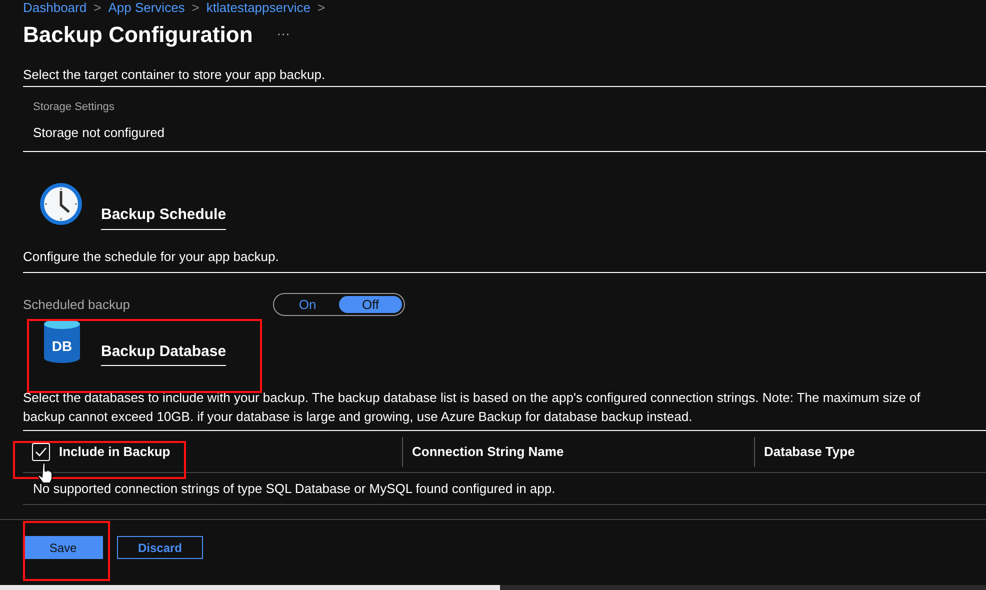 This screenshot has width=986, height=590. I want to click on hand-cursor-icon, so click(46, 473).